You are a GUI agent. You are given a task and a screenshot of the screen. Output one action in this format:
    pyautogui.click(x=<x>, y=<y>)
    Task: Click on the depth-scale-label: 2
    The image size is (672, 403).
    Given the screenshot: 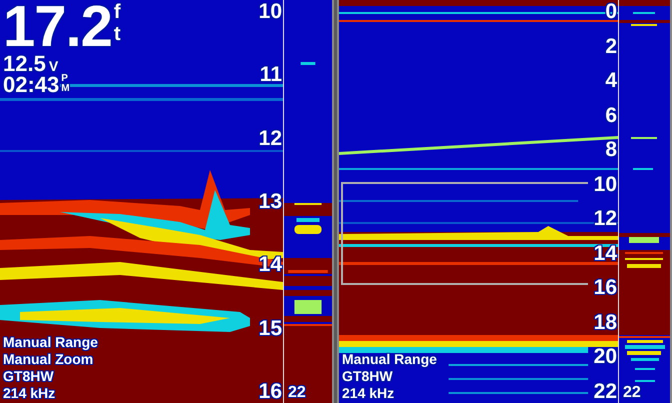 What is the action you would take?
    pyautogui.click(x=611, y=47)
    